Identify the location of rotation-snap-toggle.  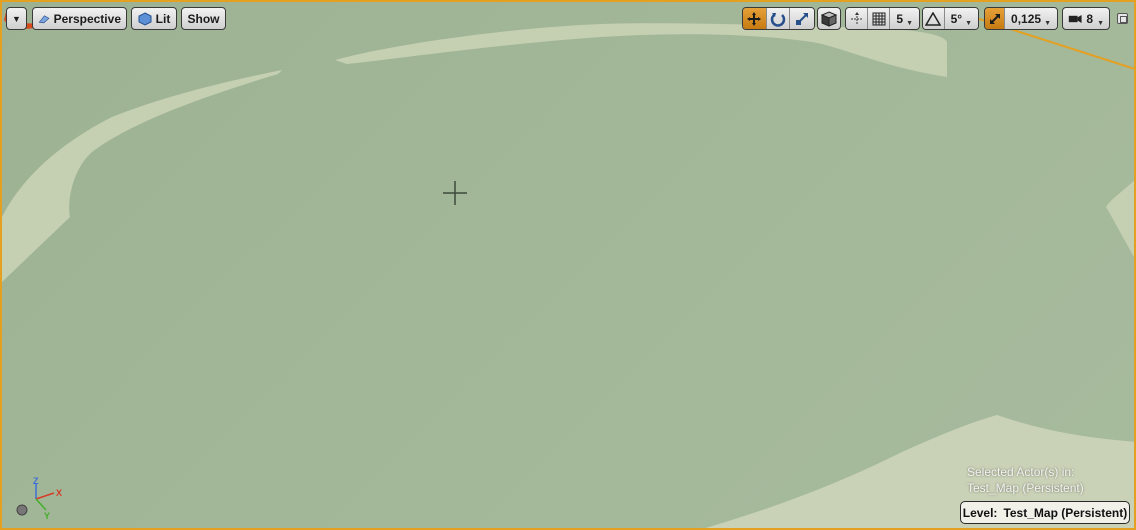
(934, 18).